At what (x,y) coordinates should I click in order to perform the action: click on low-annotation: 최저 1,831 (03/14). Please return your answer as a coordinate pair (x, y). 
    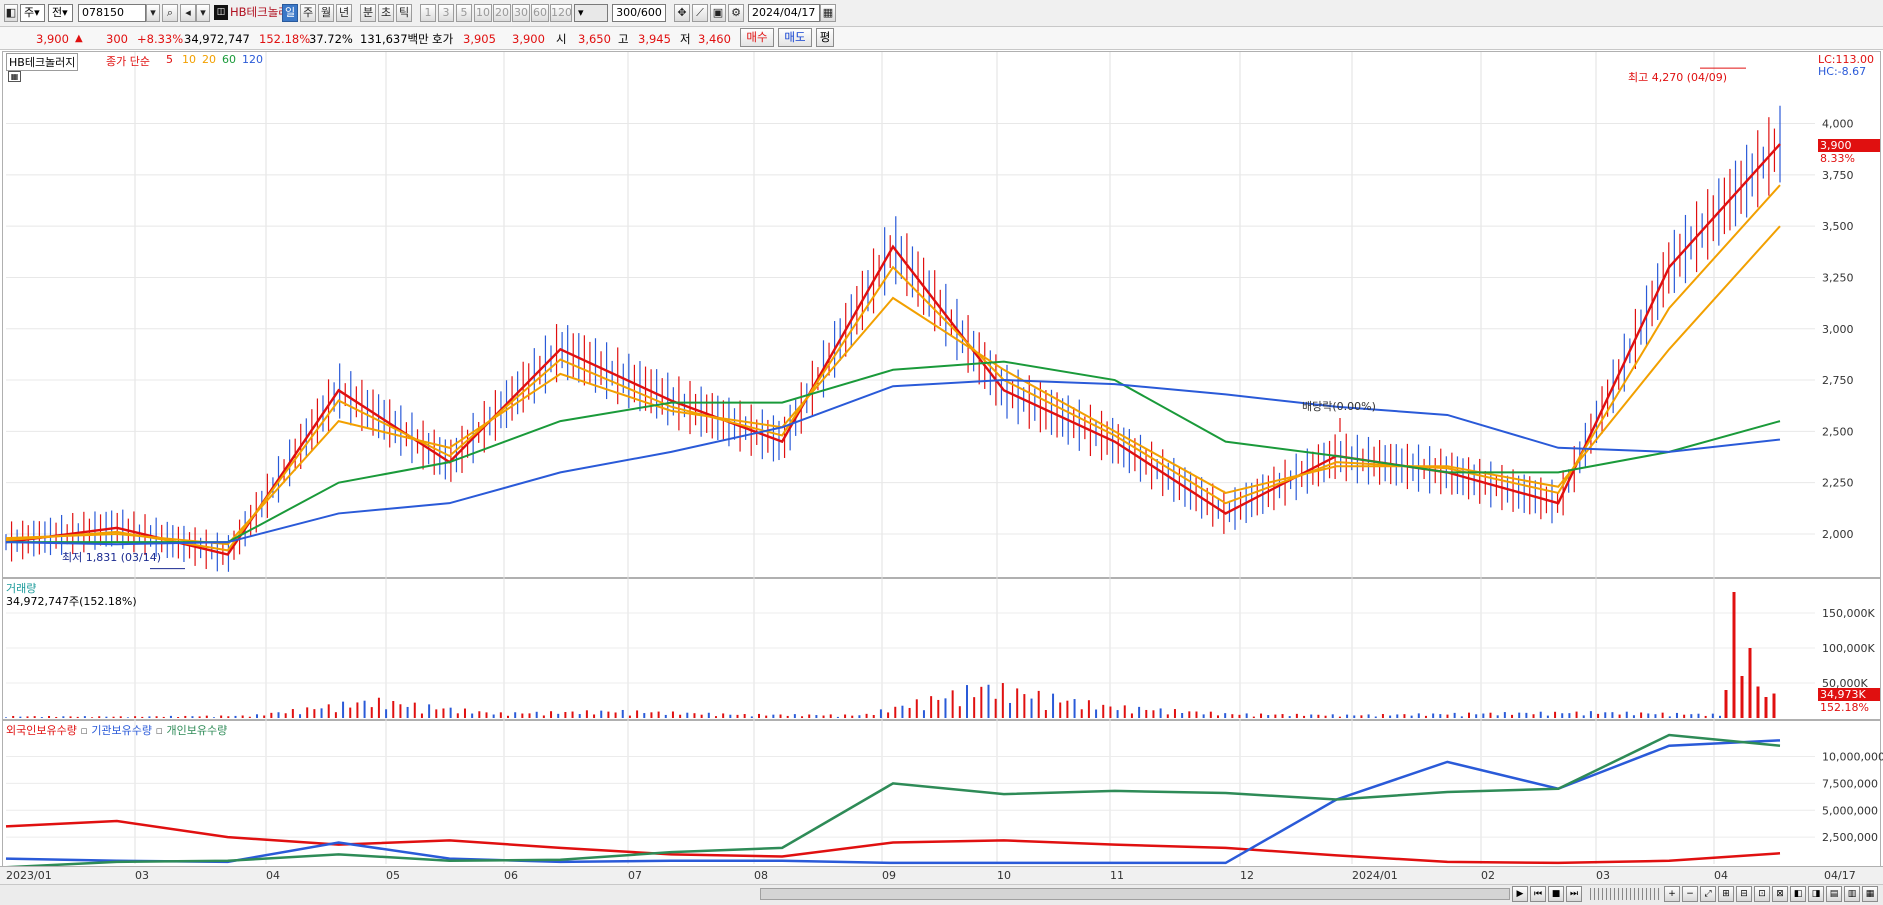
    Looking at the image, I should click on (112, 557).